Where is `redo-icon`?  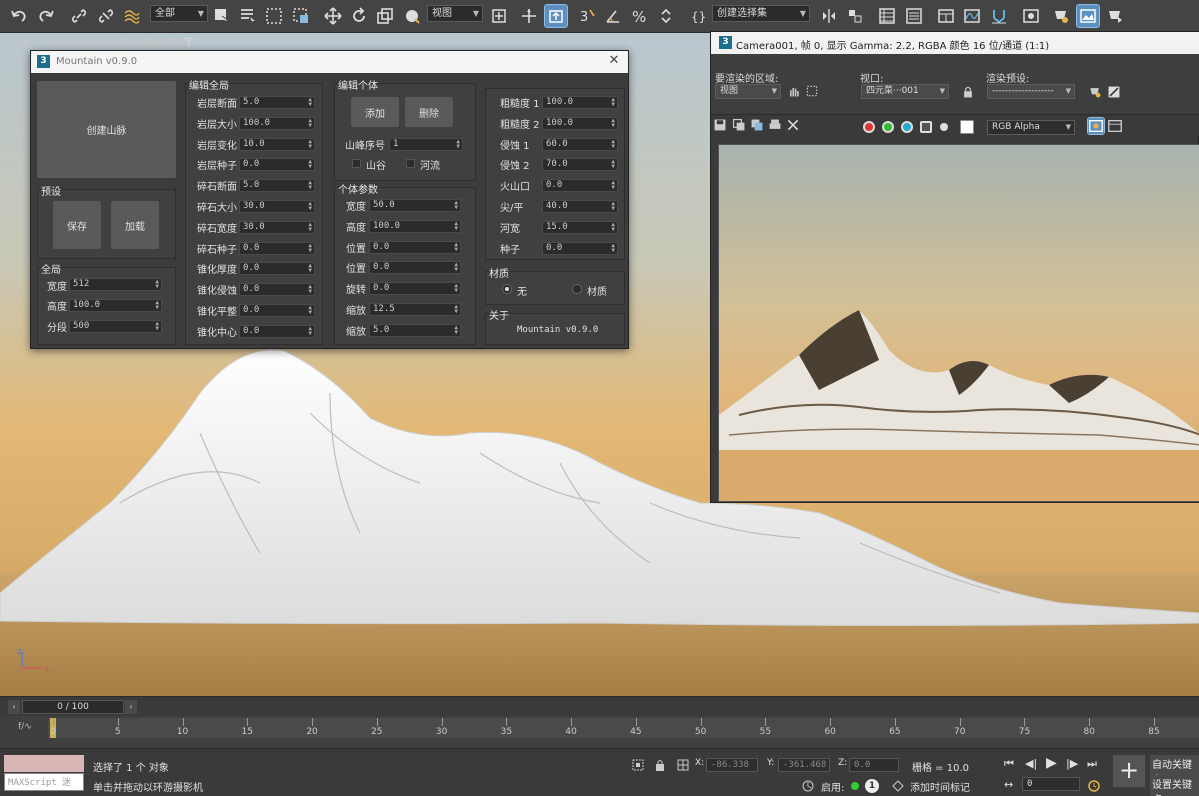 redo-icon is located at coordinates (46, 16).